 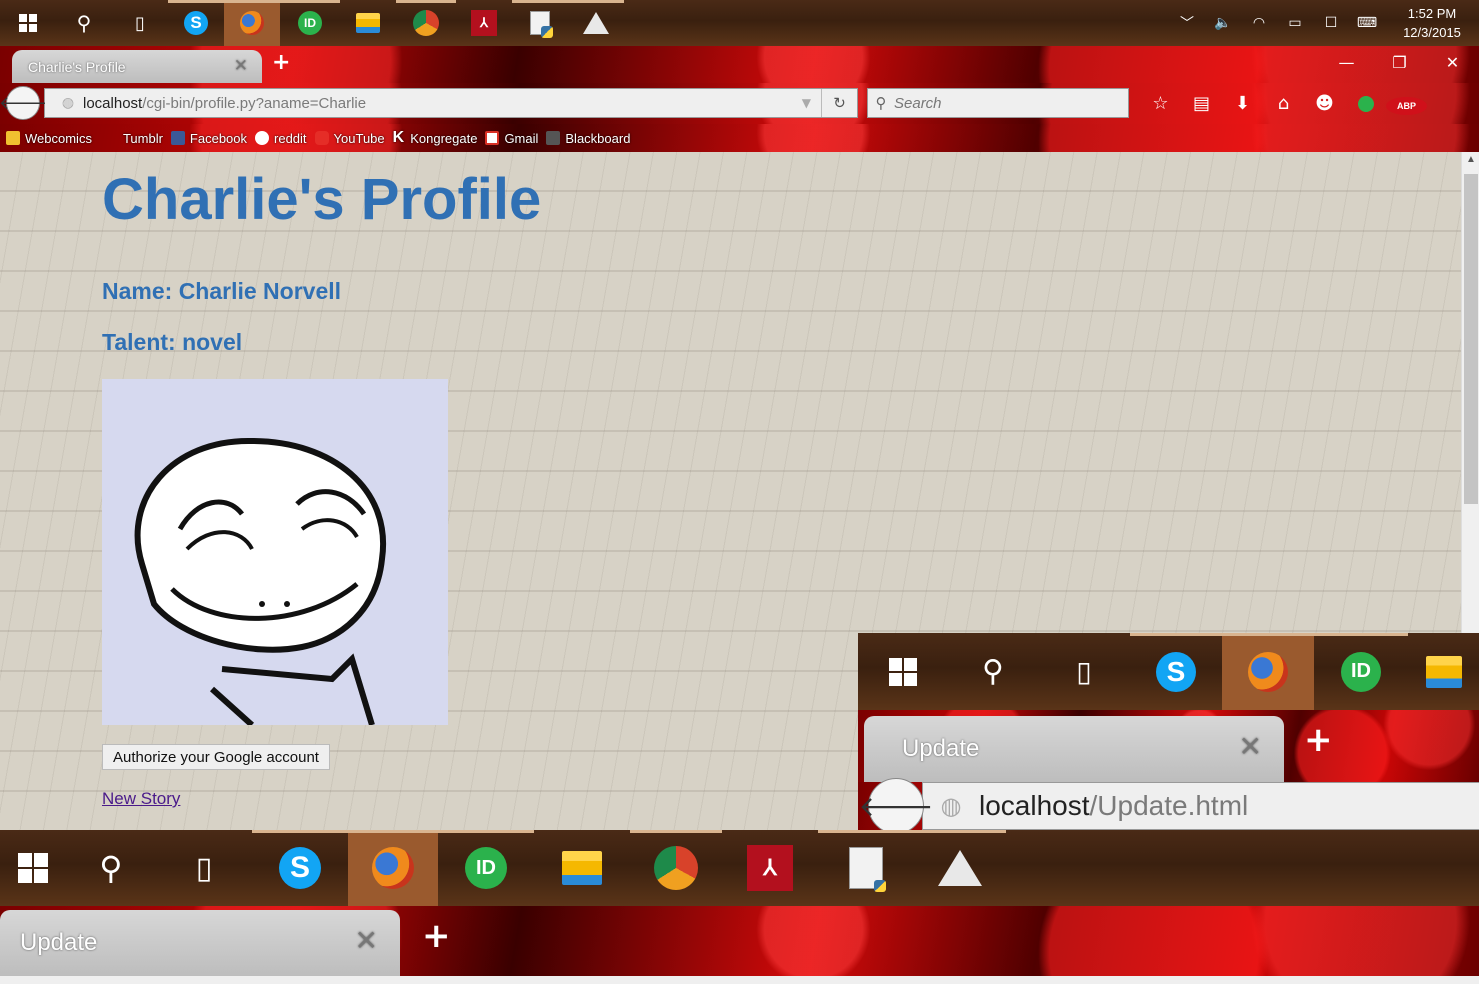 What do you see at coordinates (511, 138) in the screenshot?
I see `bookmark-gmail: Gmail` at bounding box center [511, 138].